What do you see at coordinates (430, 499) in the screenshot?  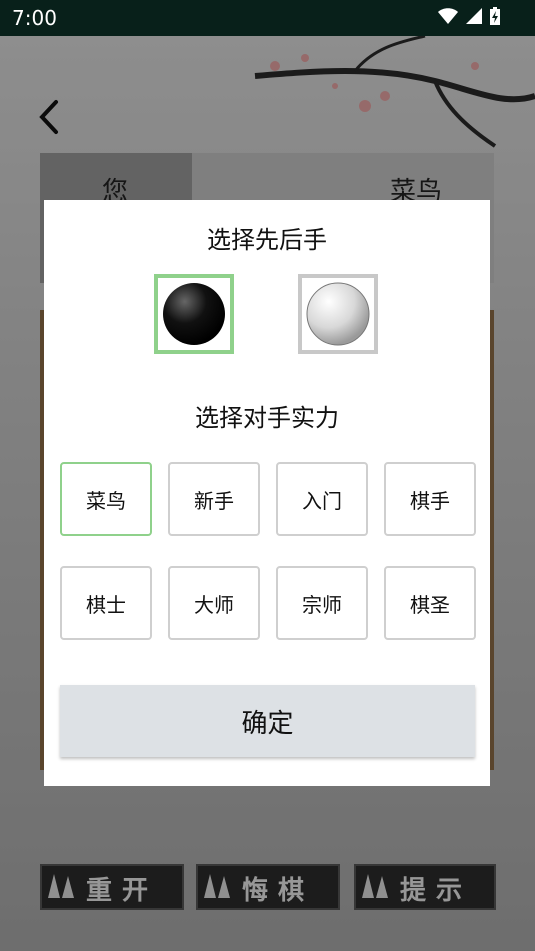 I see `level-option: 棋手` at bounding box center [430, 499].